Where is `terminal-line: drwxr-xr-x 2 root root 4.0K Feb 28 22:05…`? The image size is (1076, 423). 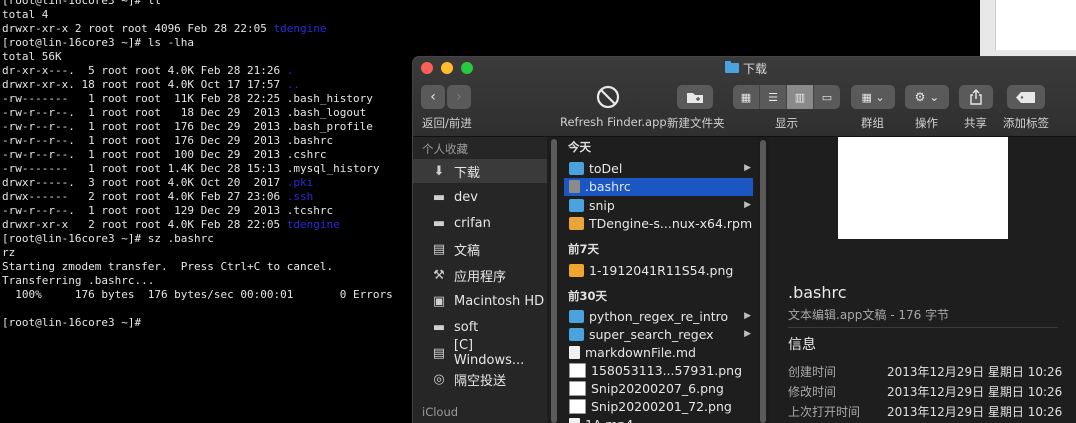
terminal-line: drwxr-xr-x 2 root root 4.0K Feb 28 22:05… is located at coordinates (171, 225).